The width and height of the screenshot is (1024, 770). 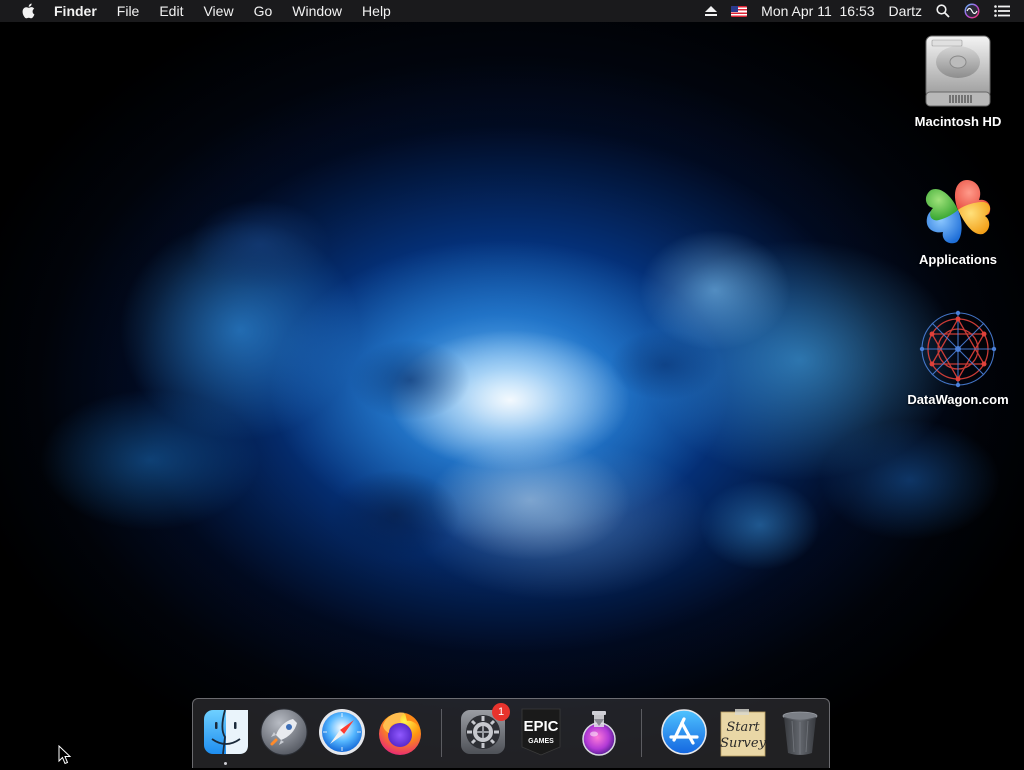 I want to click on dock-item-installer, so click(x=599, y=732).